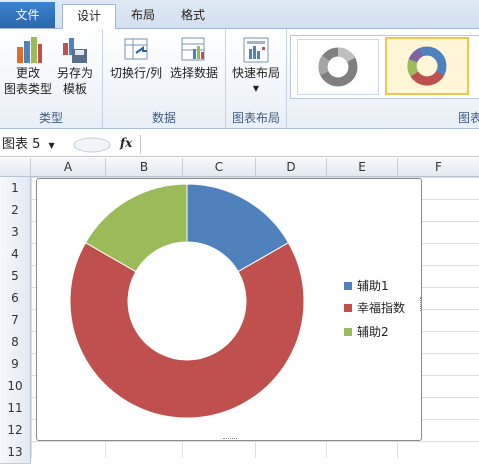  Describe the element at coordinates (15, 167) in the screenshot. I see `select-all-corner` at that location.